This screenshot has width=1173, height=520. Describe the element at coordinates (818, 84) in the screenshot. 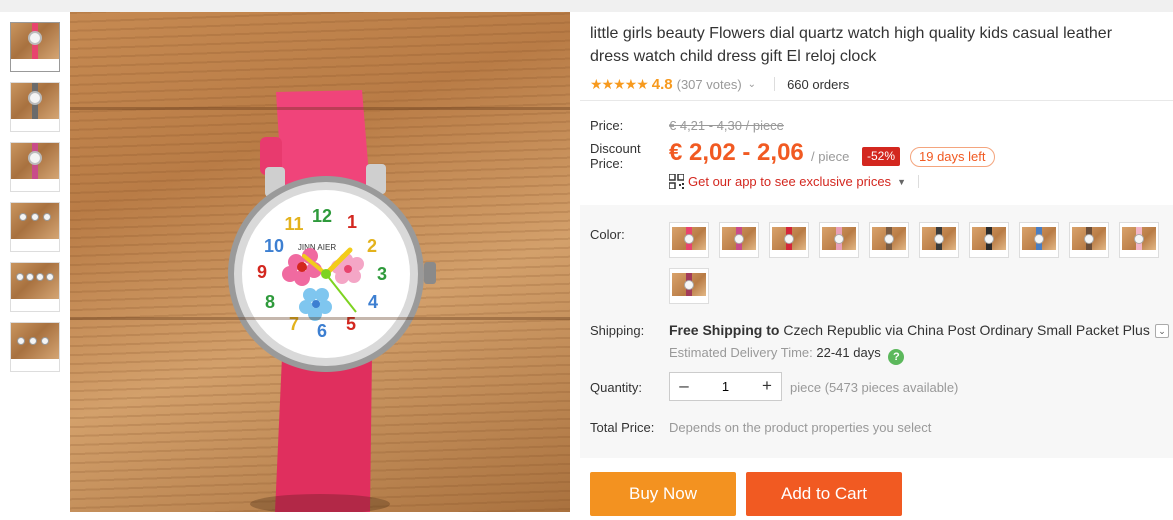

I see `orders-count: 660 orders` at that location.